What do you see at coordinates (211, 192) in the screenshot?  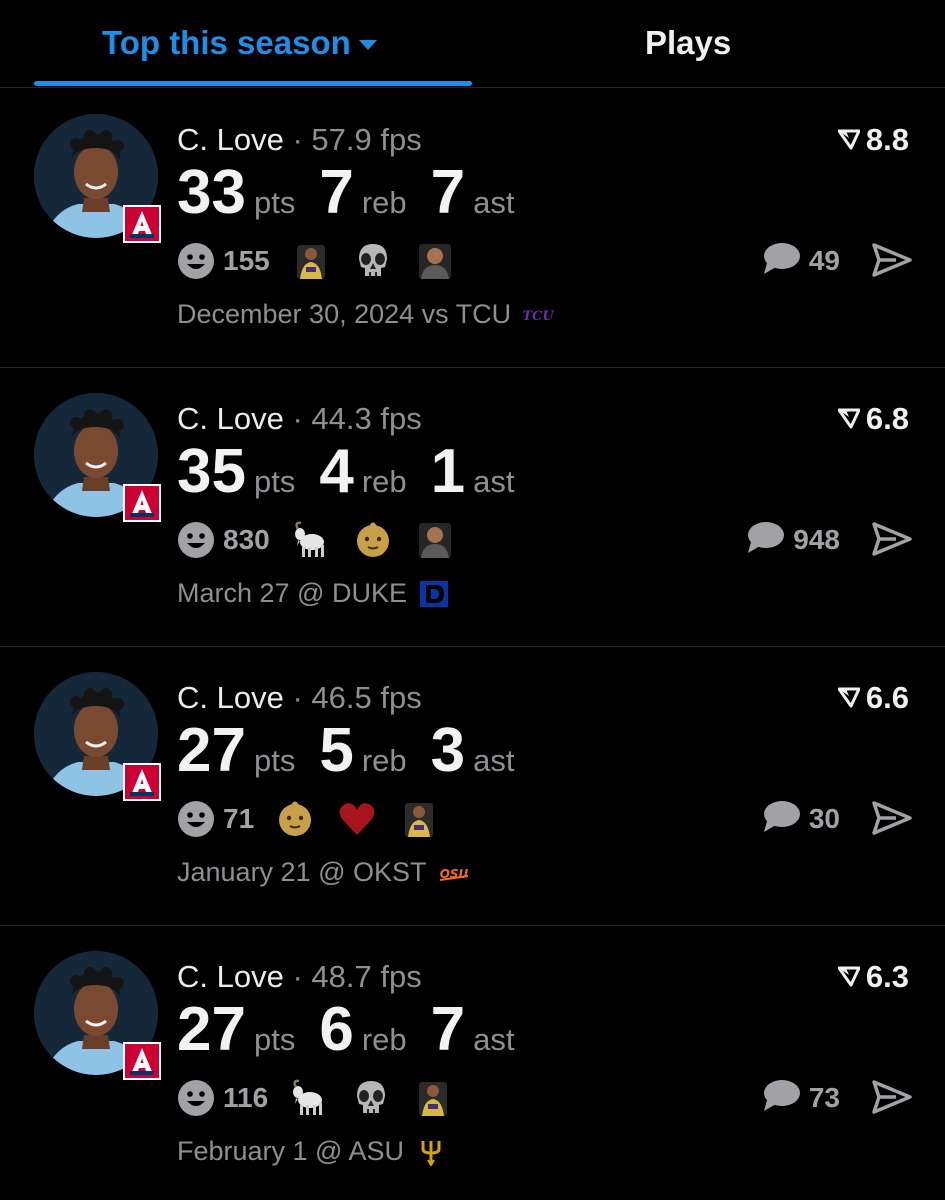 I see `points-value: 33` at bounding box center [211, 192].